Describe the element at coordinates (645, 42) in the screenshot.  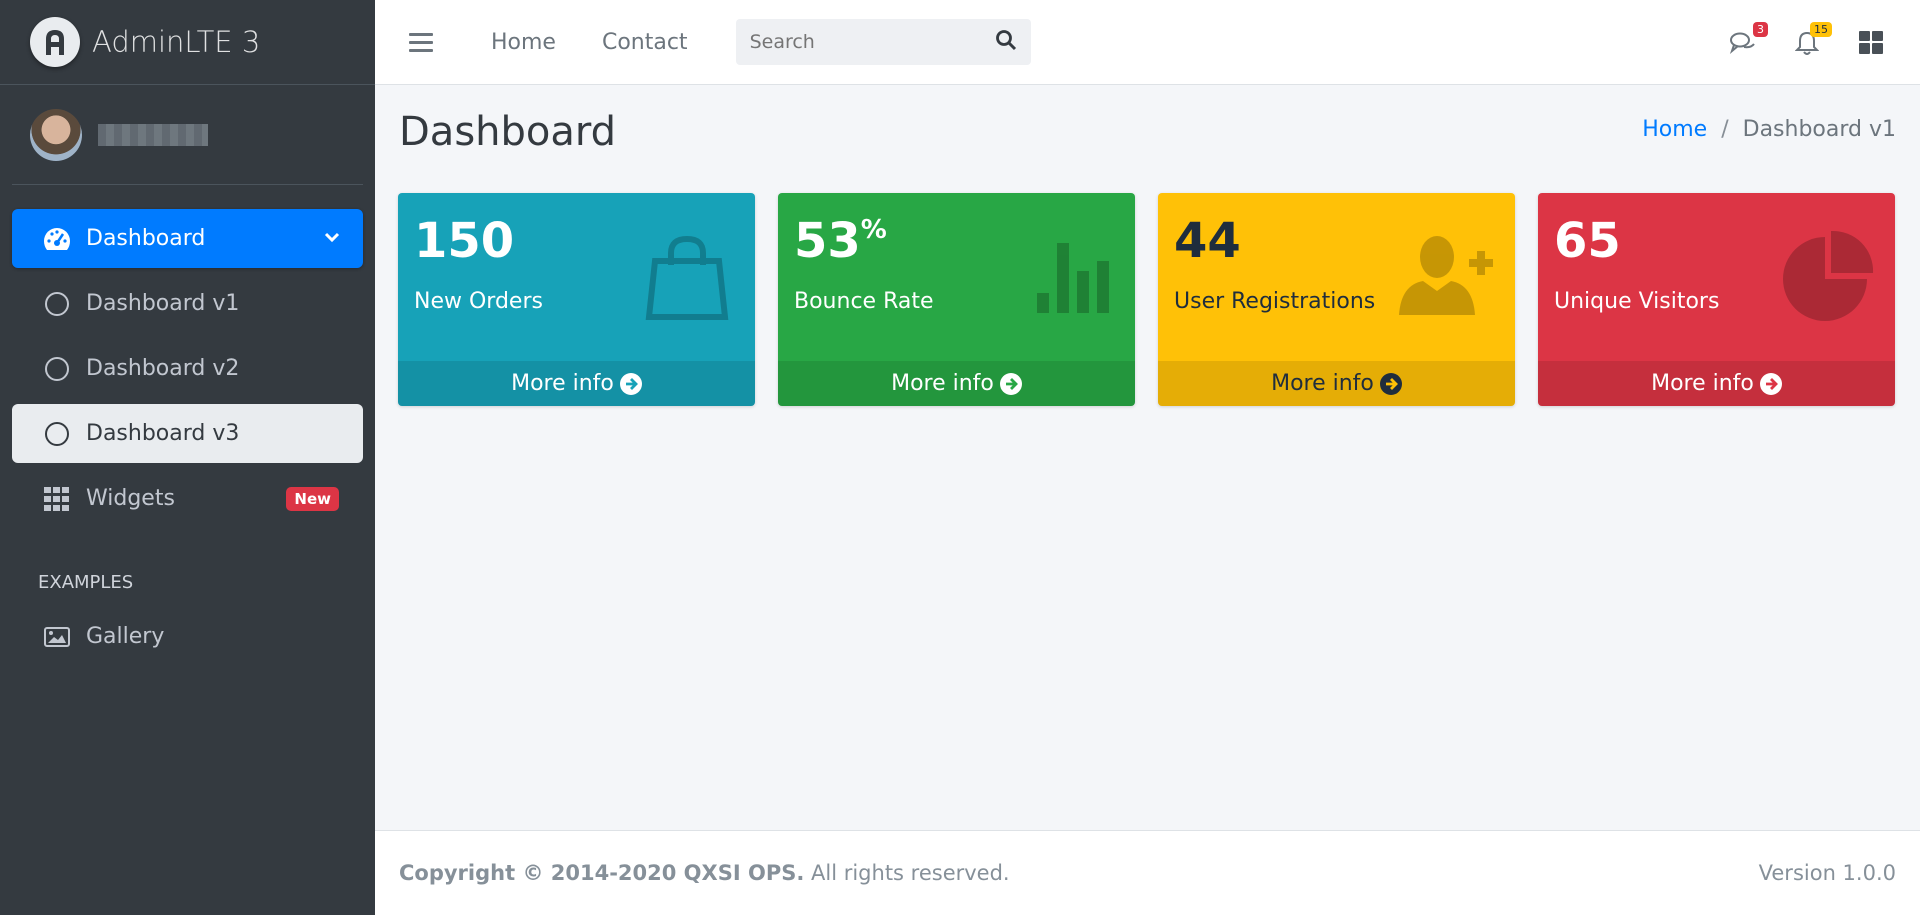
I see `nav-link-contact: Contact` at that location.